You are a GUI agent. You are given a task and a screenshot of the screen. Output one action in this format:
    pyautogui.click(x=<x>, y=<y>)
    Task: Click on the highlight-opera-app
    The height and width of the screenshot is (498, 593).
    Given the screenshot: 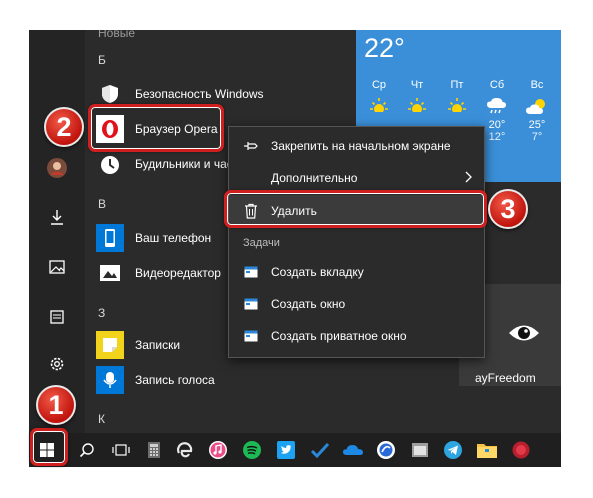 What is the action you would take?
    pyautogui.click(x=156, y=128)
    